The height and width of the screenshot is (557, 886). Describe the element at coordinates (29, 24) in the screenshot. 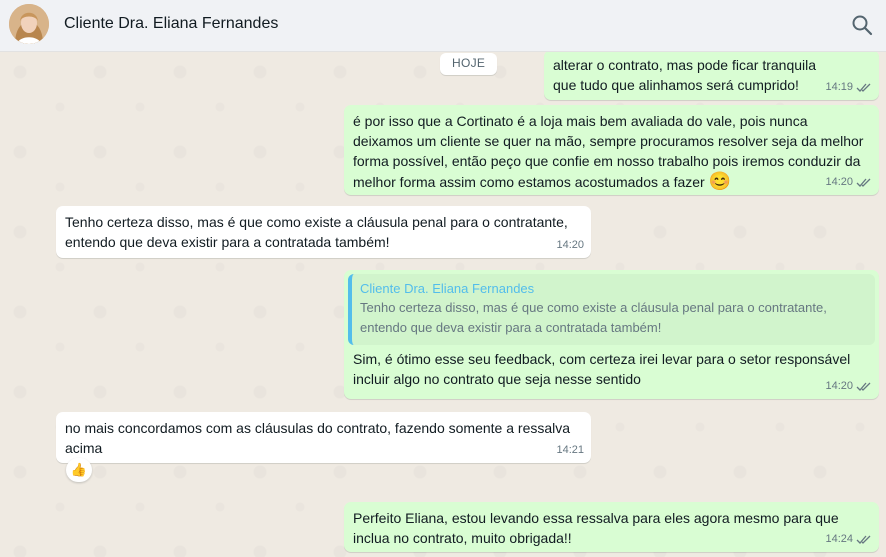

I see `contact-avatar` at that location.